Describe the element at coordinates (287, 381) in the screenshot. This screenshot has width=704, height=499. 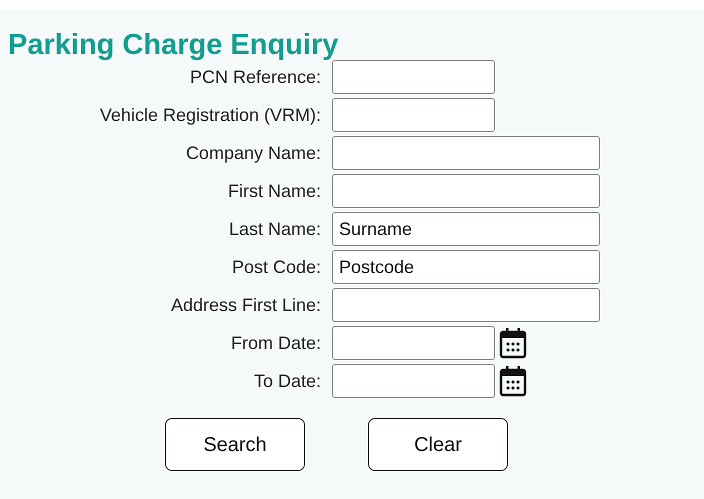
I see `field-label: To Date:` at that location.